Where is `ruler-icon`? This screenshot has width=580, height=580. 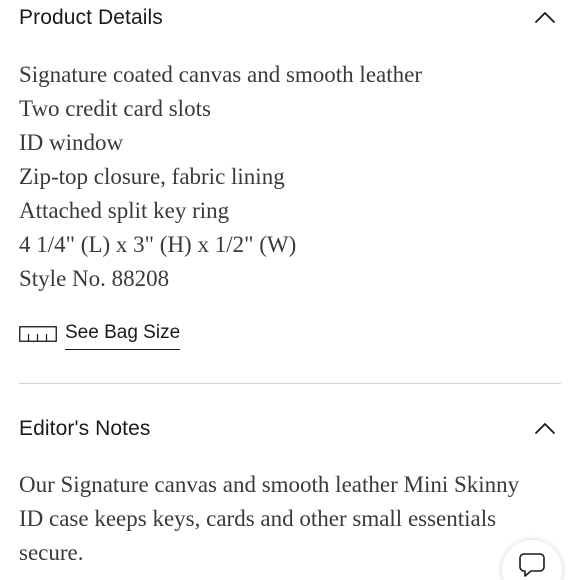 ruler-icon is located at coordinates (38, 334).